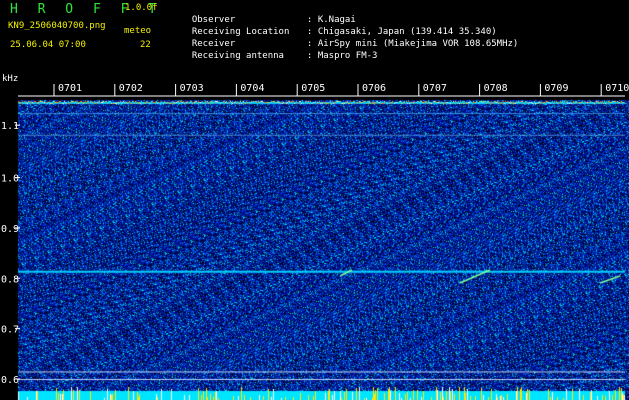 The height and width of the screenshot is (400, 629). Describe the element at coordinates (192, 88) in the screenshot. I see `x-tick-label: 0703` at that location.